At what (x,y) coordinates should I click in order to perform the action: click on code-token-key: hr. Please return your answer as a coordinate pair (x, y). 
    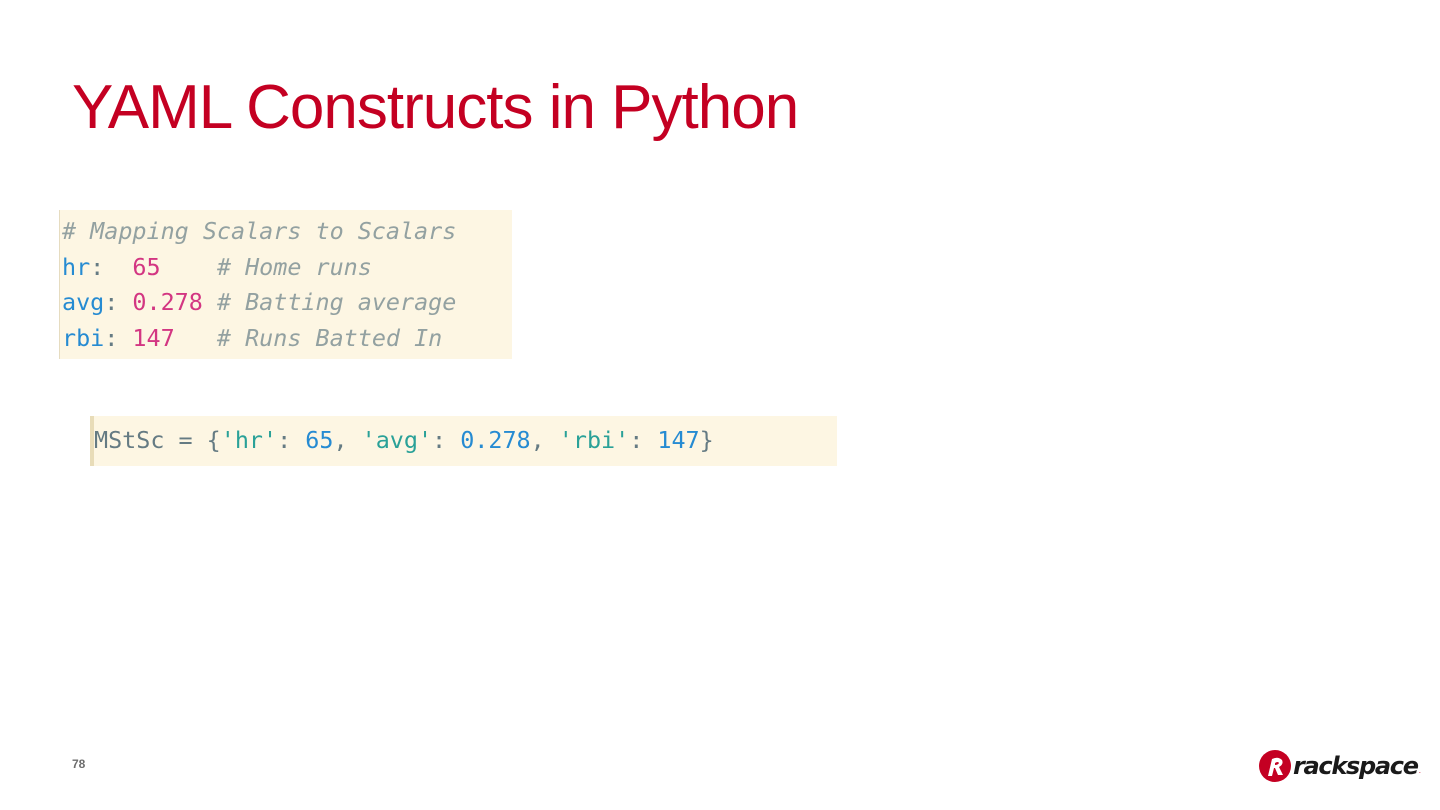
    Looking at the image, I should click on (76, 266).